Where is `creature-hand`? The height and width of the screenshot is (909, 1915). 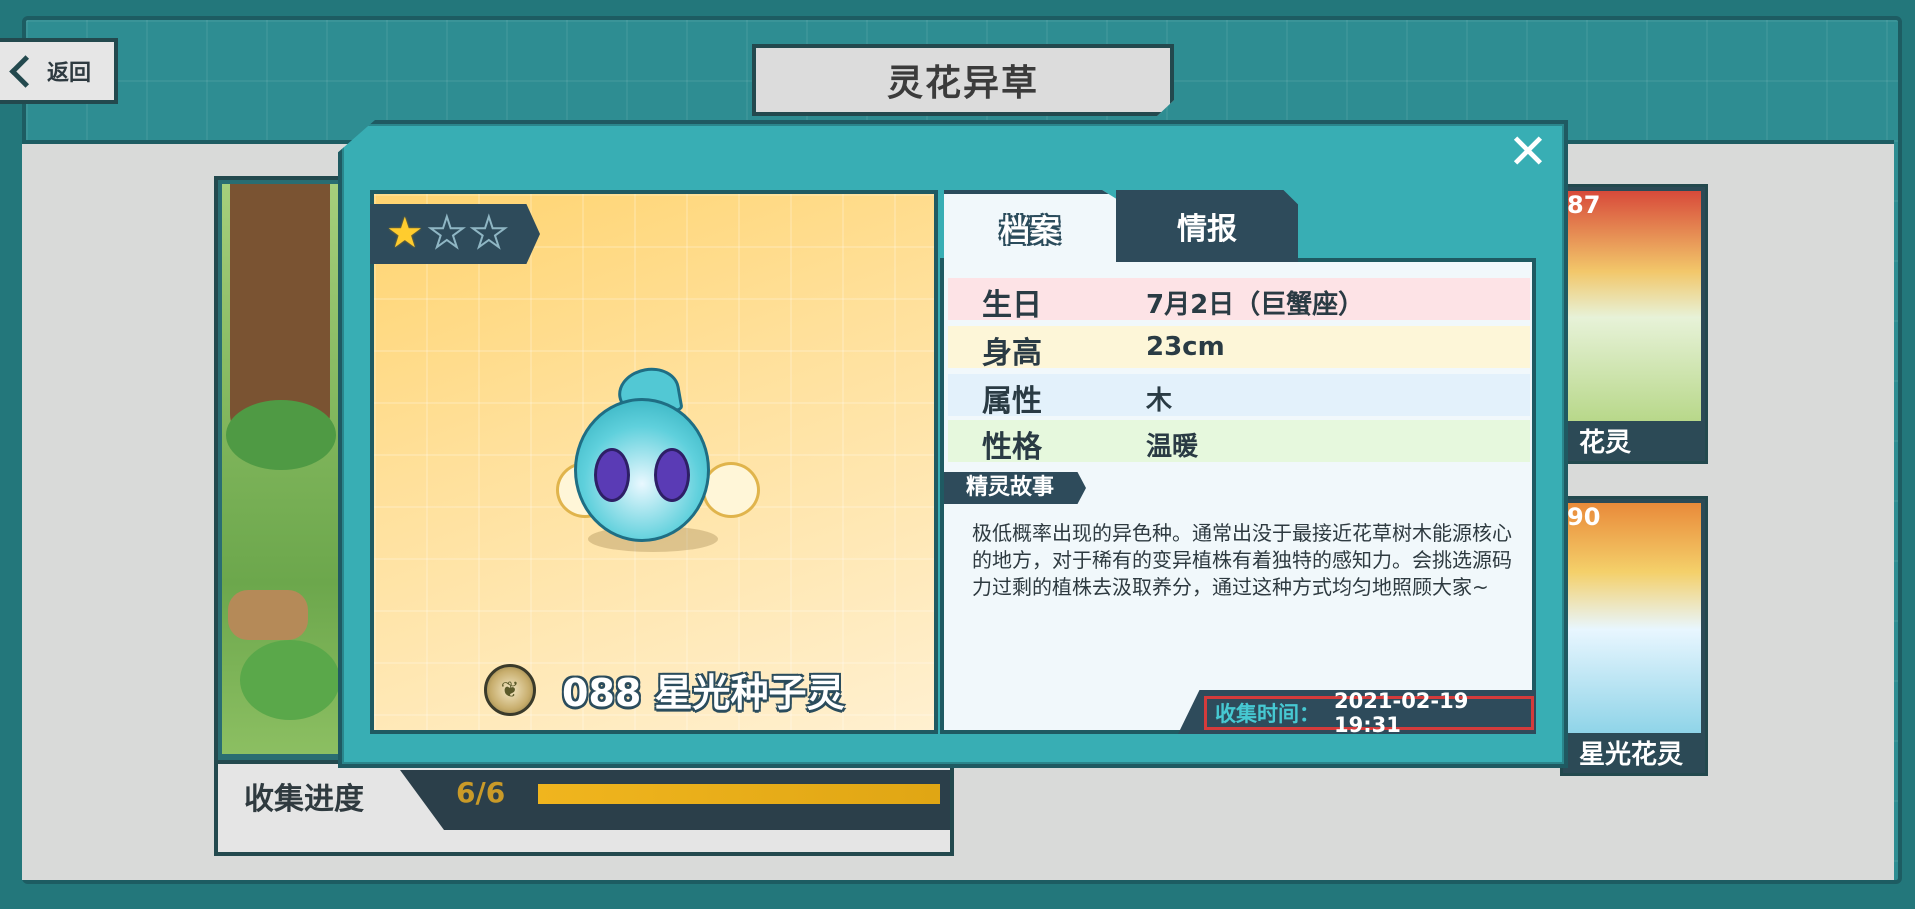 creature-hand is located at coordinates (731, 490).